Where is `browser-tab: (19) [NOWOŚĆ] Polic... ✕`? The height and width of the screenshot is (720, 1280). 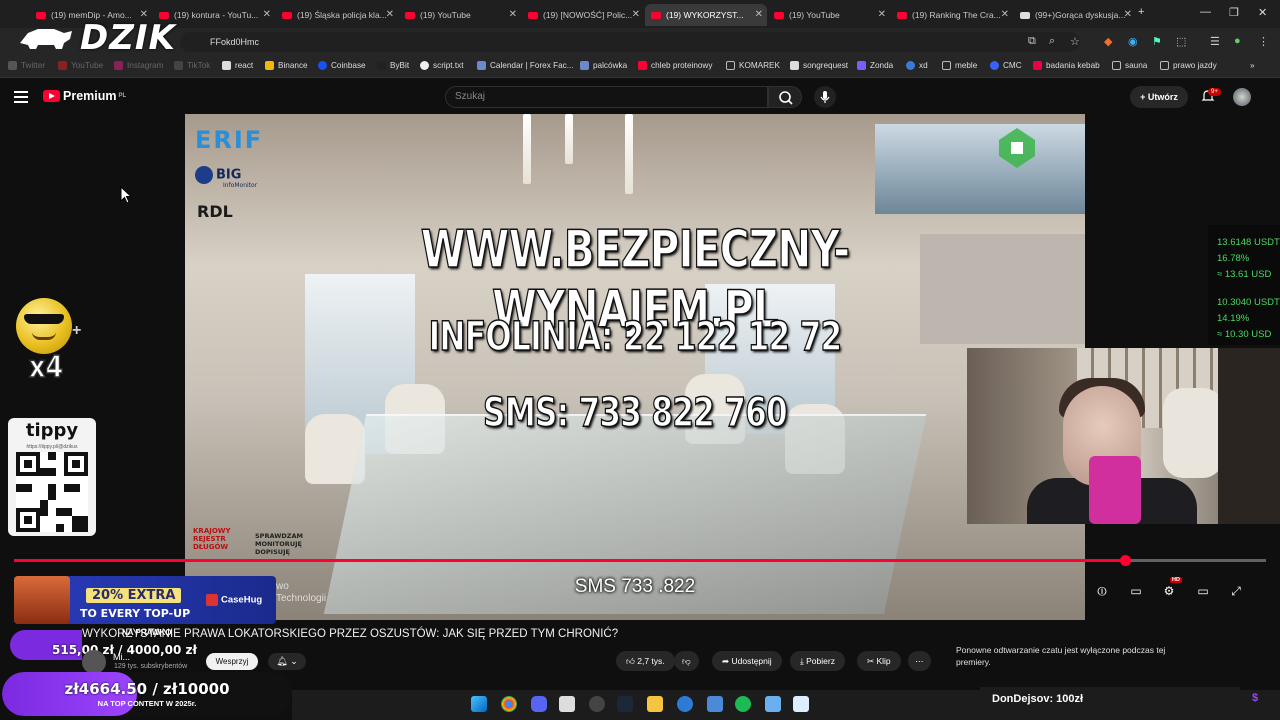 browser-tab: (19) [NOWOŚĆ] Polic... ✕ is located at coordinates (583, 15).